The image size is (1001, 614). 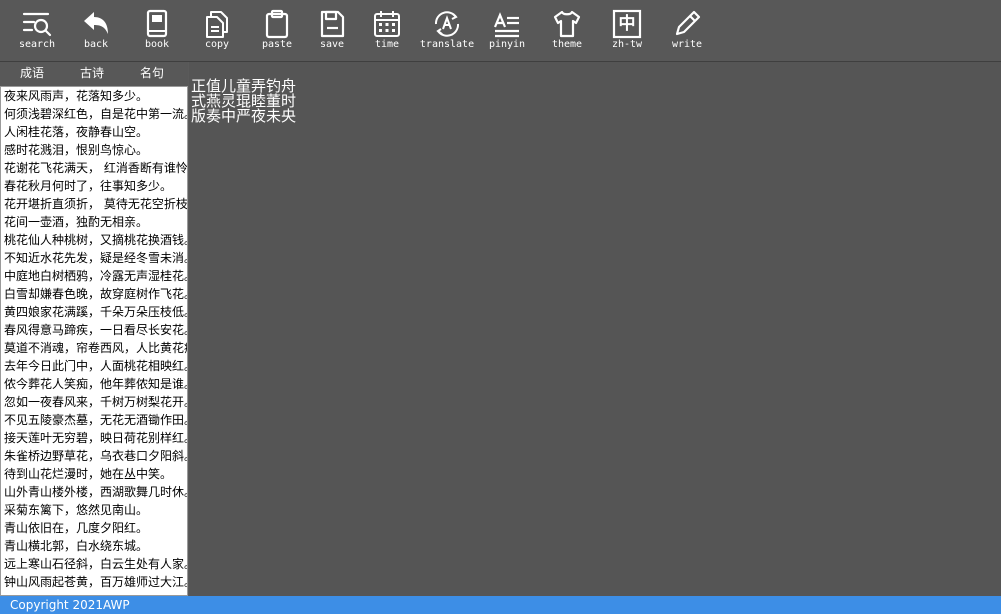 What do you see at coordinates (447, 44) in the screenshot?
I see `translate-label: translate` at bounding box center [447, 44].